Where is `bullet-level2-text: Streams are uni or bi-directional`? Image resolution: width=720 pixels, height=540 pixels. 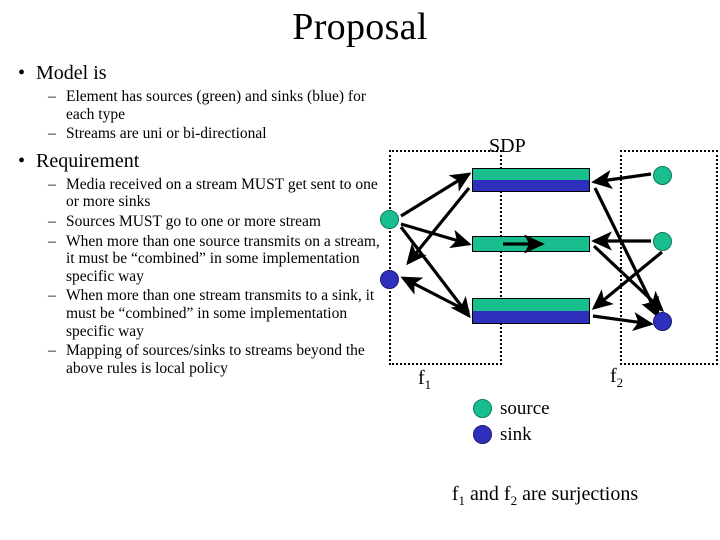
bullet-level2-text: Streams are uni or bi-directional is located at coordinates (166, 134).